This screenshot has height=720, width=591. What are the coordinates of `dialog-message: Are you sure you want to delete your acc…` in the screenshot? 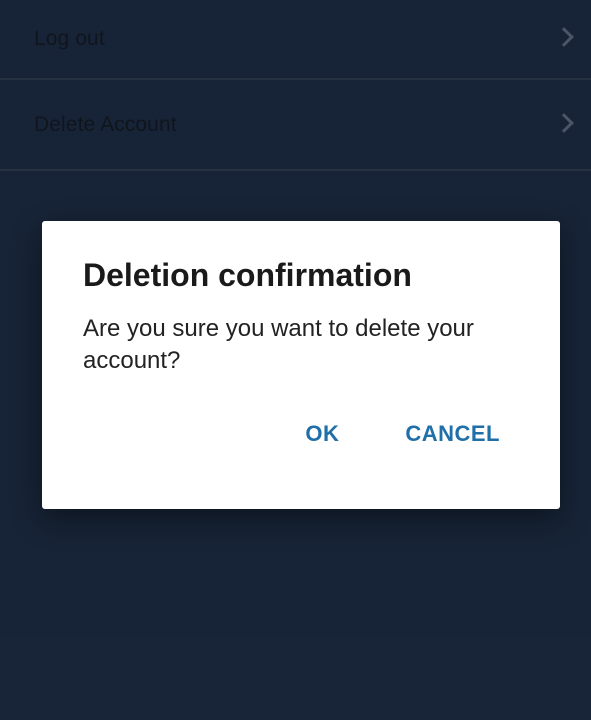 It's located at (278, 344).